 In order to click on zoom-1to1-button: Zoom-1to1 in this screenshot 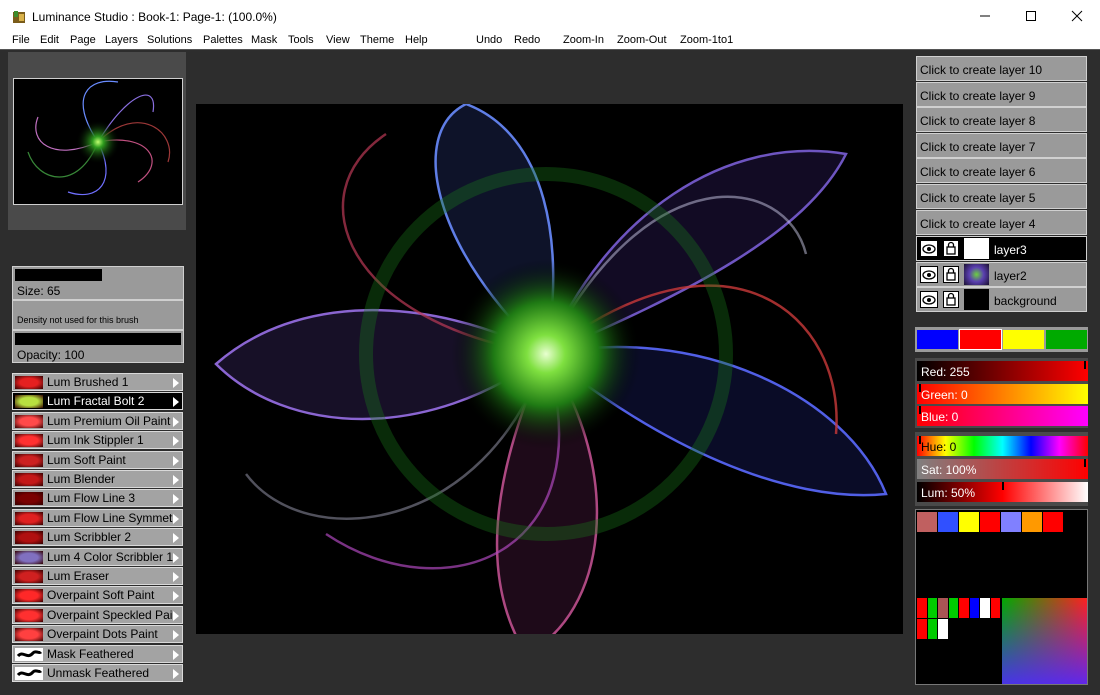, I will do `click(706, 40)`.